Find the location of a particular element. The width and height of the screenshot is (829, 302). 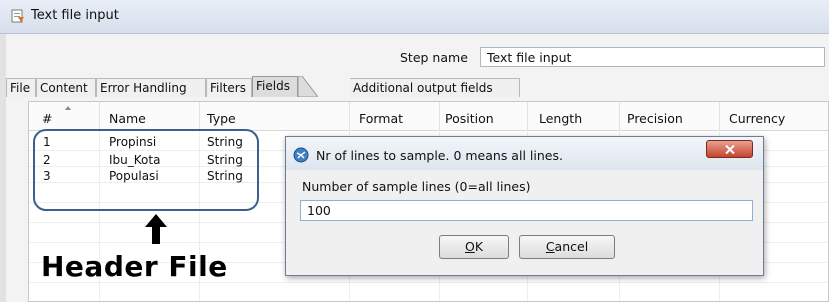

column-header-position: Position is located at coordinates (469, 118).